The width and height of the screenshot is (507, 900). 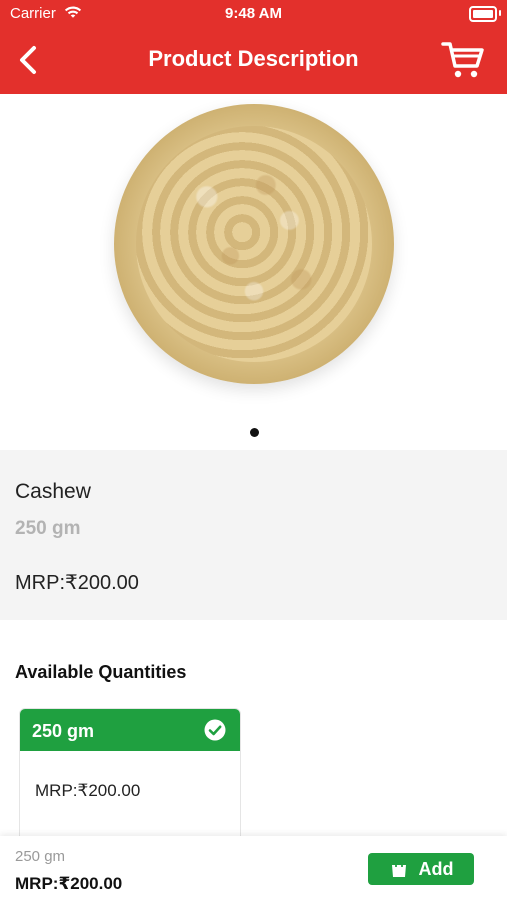 What do you see at coordinates (253, 868) in the screenshot?
I see `bottom-bar: 250 gm MRP:₹200.00 Add` at bounding box center [253, 868].